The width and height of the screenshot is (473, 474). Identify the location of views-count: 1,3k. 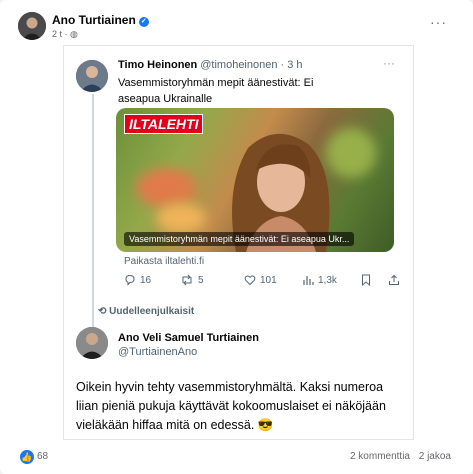
(327, 280).